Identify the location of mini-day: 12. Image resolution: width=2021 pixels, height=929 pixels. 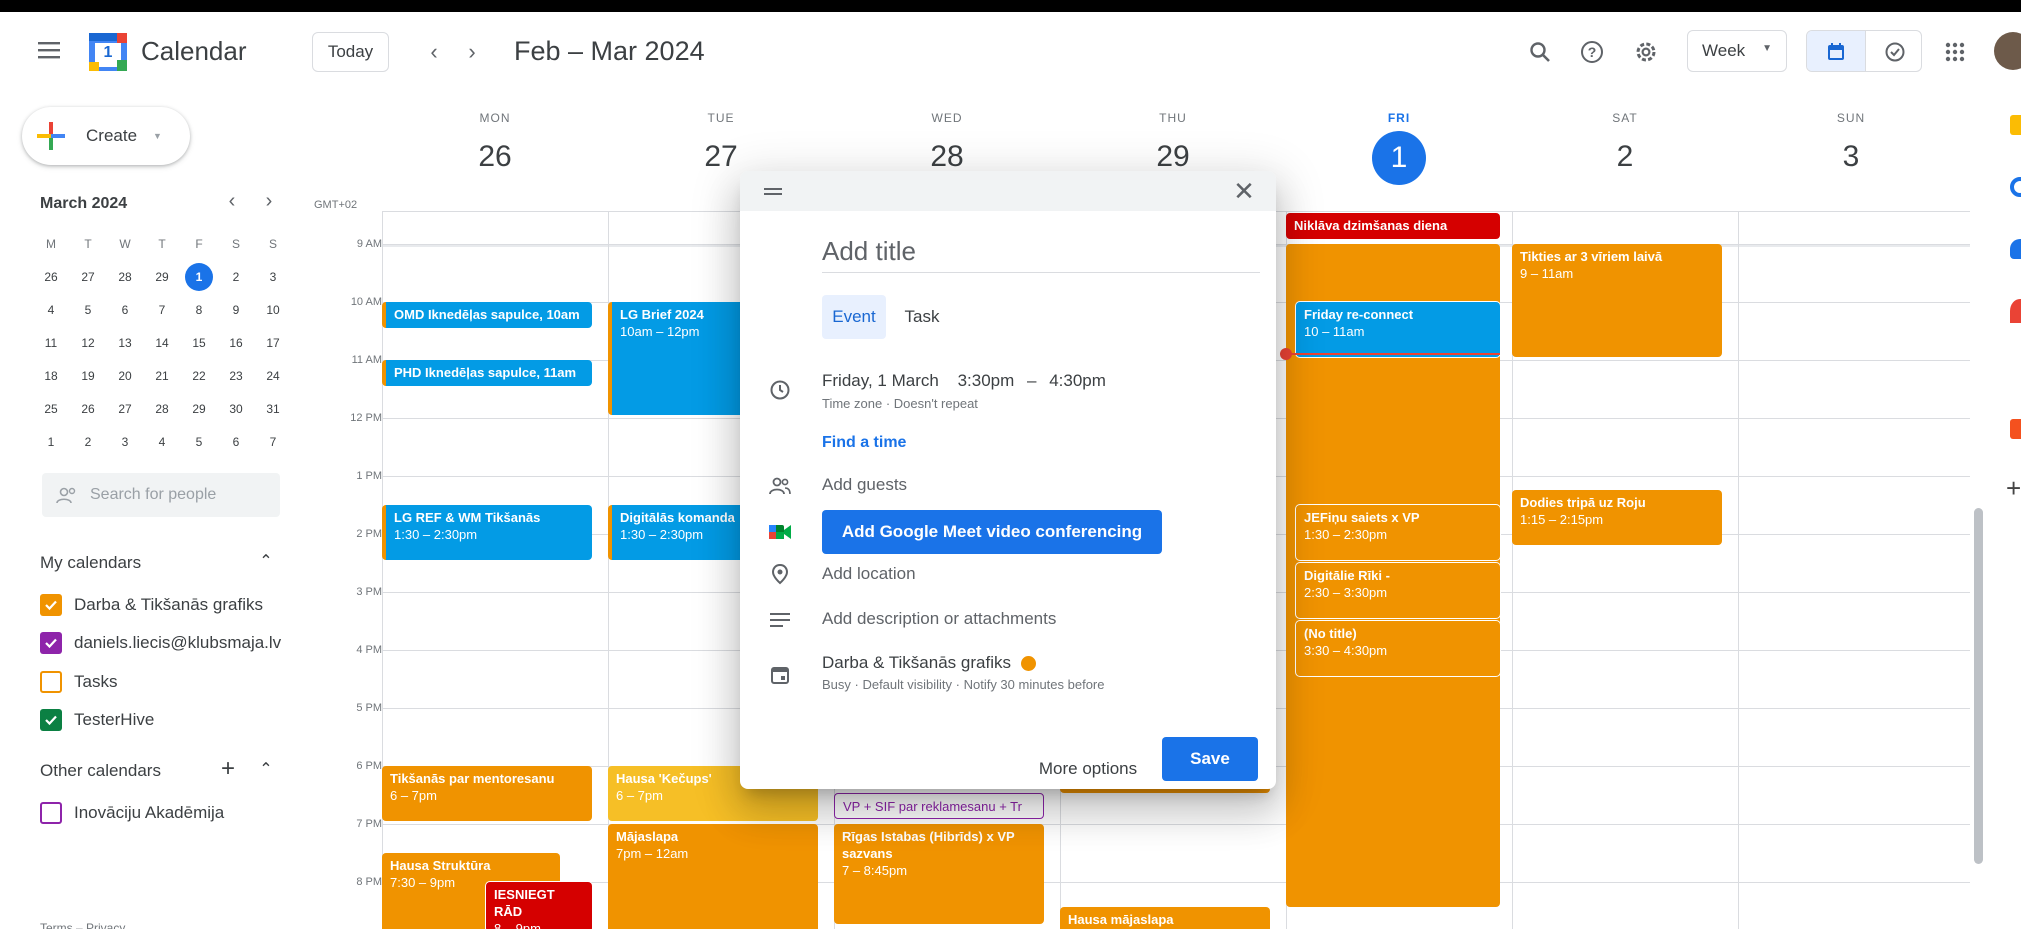
(88, 343).